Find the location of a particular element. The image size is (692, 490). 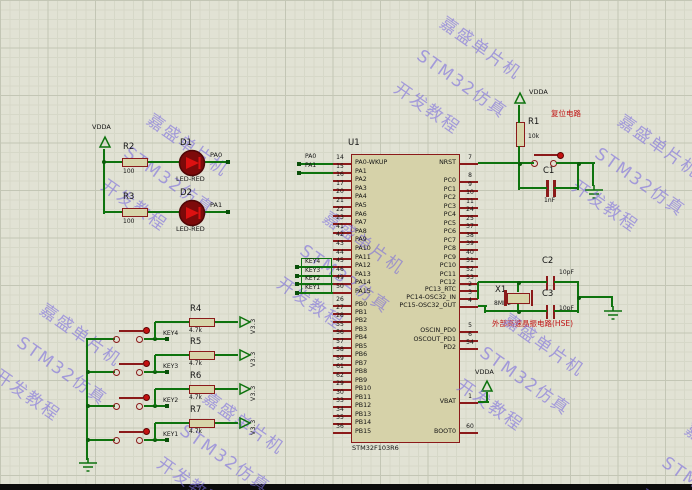

pin-number: 30 is located at coordinates (340, 392).